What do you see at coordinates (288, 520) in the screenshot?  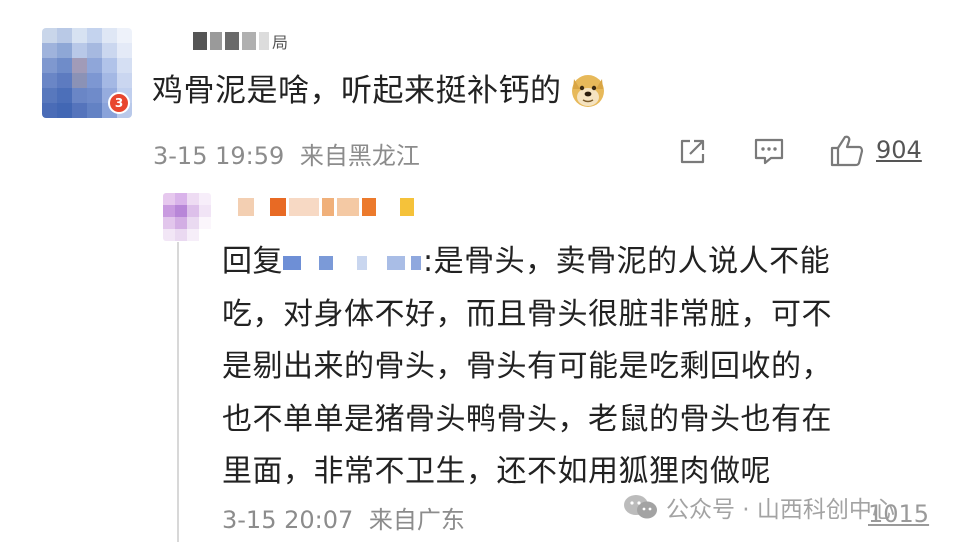 I see `reply-date: 3-15 20:07` at bounding box center [288, 520].